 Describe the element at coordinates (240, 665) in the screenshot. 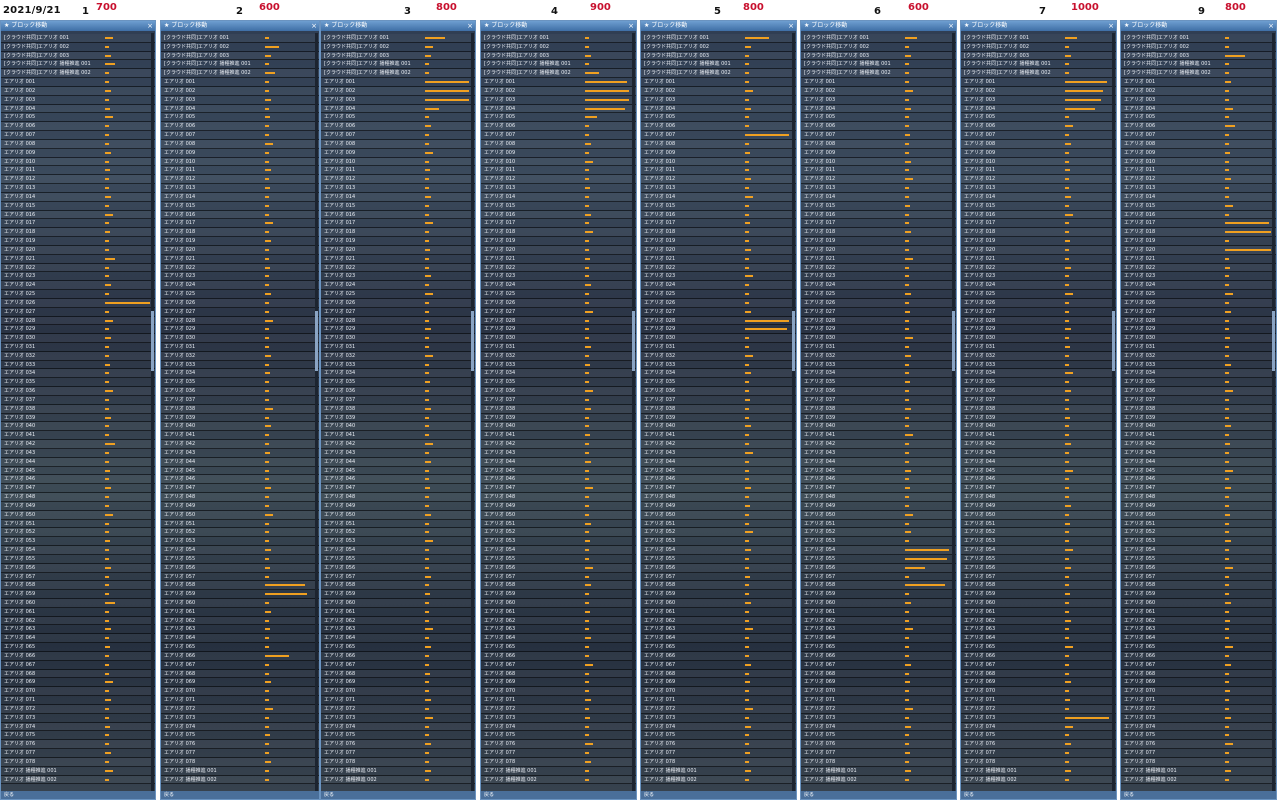

I see `list-item: エアリオ 067` at that location.